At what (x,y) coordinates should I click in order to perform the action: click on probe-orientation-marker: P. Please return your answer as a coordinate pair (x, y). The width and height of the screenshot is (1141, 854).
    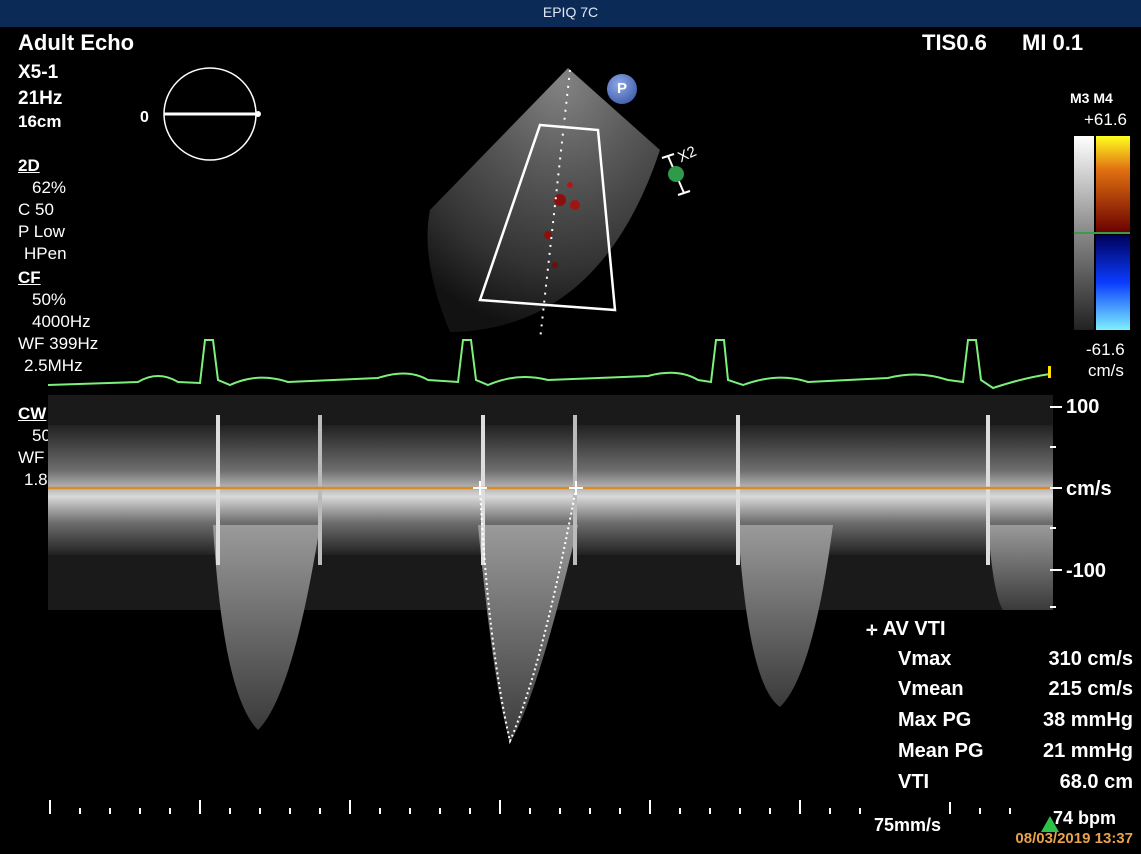
    Looking at the image, I should click on (622, 89).